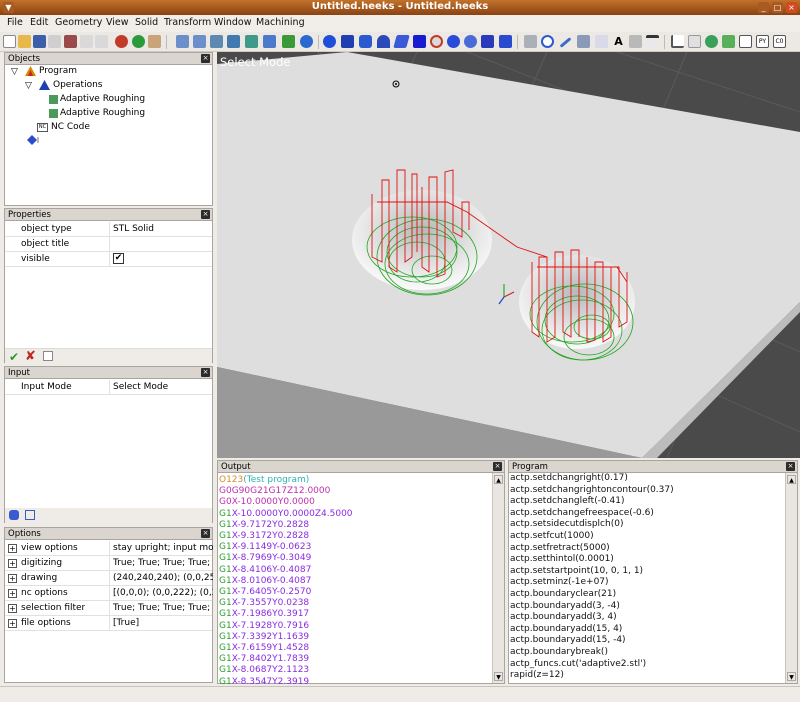 This screenshot has height=702, width=800. Describe the element at coordinates (109, 578) in the screenshot. I see `option-row: + drawing (240,240,240); (0,0,255` at that location.